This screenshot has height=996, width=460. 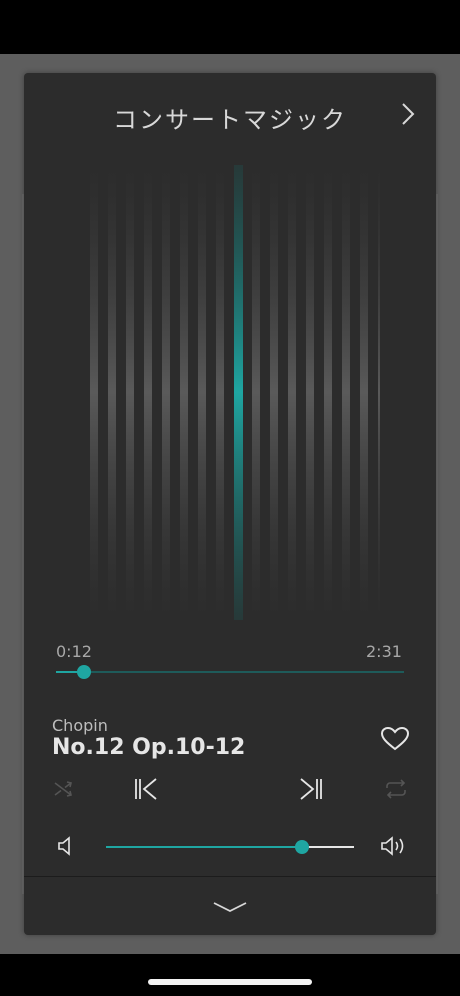 What do you see at coordinates (146, 789) in the screenshot?
I see `skip-previous-icon` at bounding box center [146, 789].